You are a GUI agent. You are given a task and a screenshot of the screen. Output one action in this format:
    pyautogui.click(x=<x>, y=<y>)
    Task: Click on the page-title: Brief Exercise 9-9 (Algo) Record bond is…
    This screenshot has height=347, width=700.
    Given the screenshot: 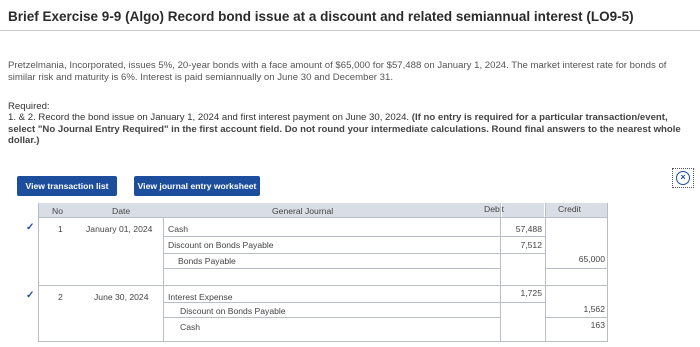 What is the action you would take?
    pyautogui.click(x=321, y=16)
    